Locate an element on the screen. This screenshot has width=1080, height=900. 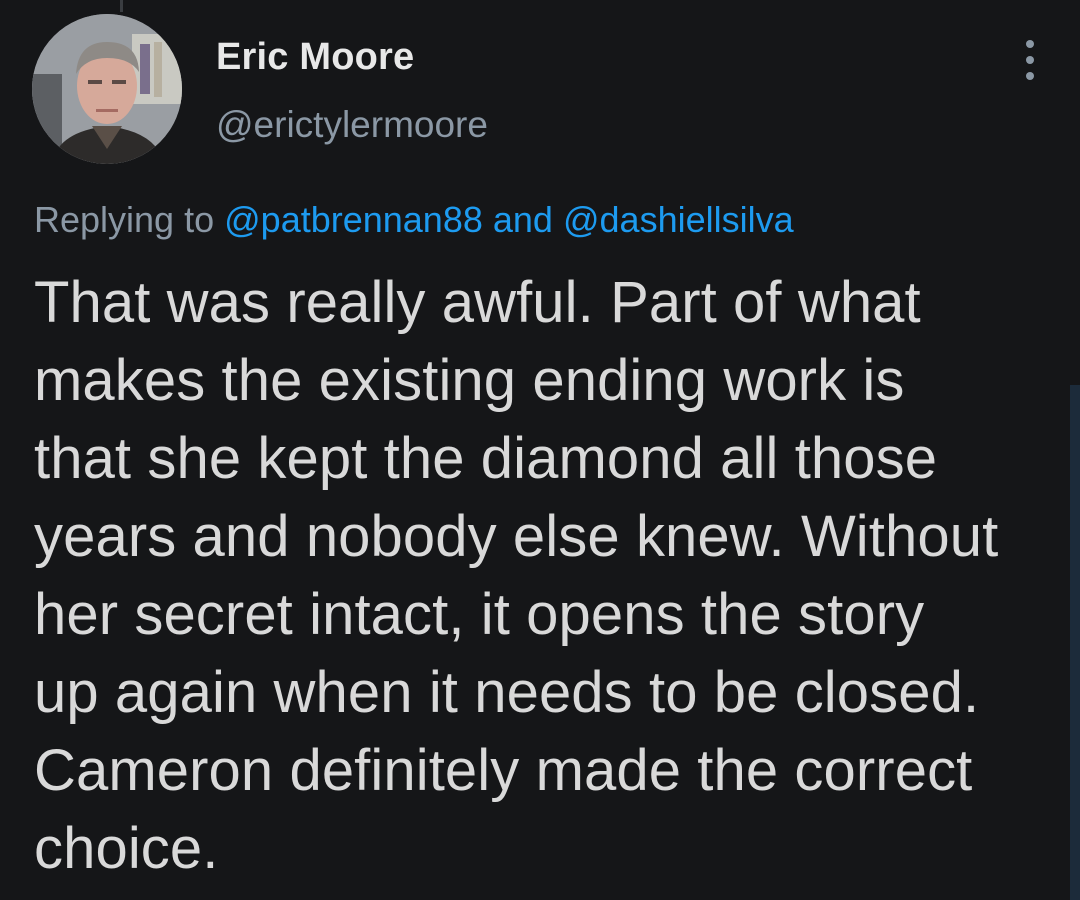
replying-conjunction: and is located at coordinates (522, 219).